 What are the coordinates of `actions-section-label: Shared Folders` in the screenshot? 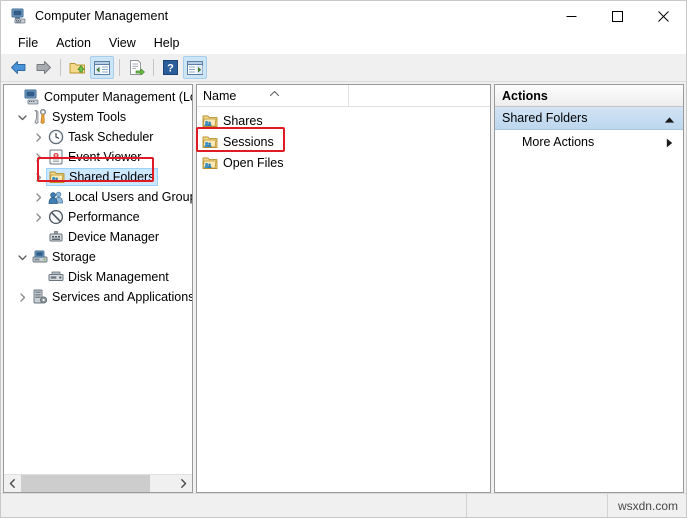 It's located at (545, 118).